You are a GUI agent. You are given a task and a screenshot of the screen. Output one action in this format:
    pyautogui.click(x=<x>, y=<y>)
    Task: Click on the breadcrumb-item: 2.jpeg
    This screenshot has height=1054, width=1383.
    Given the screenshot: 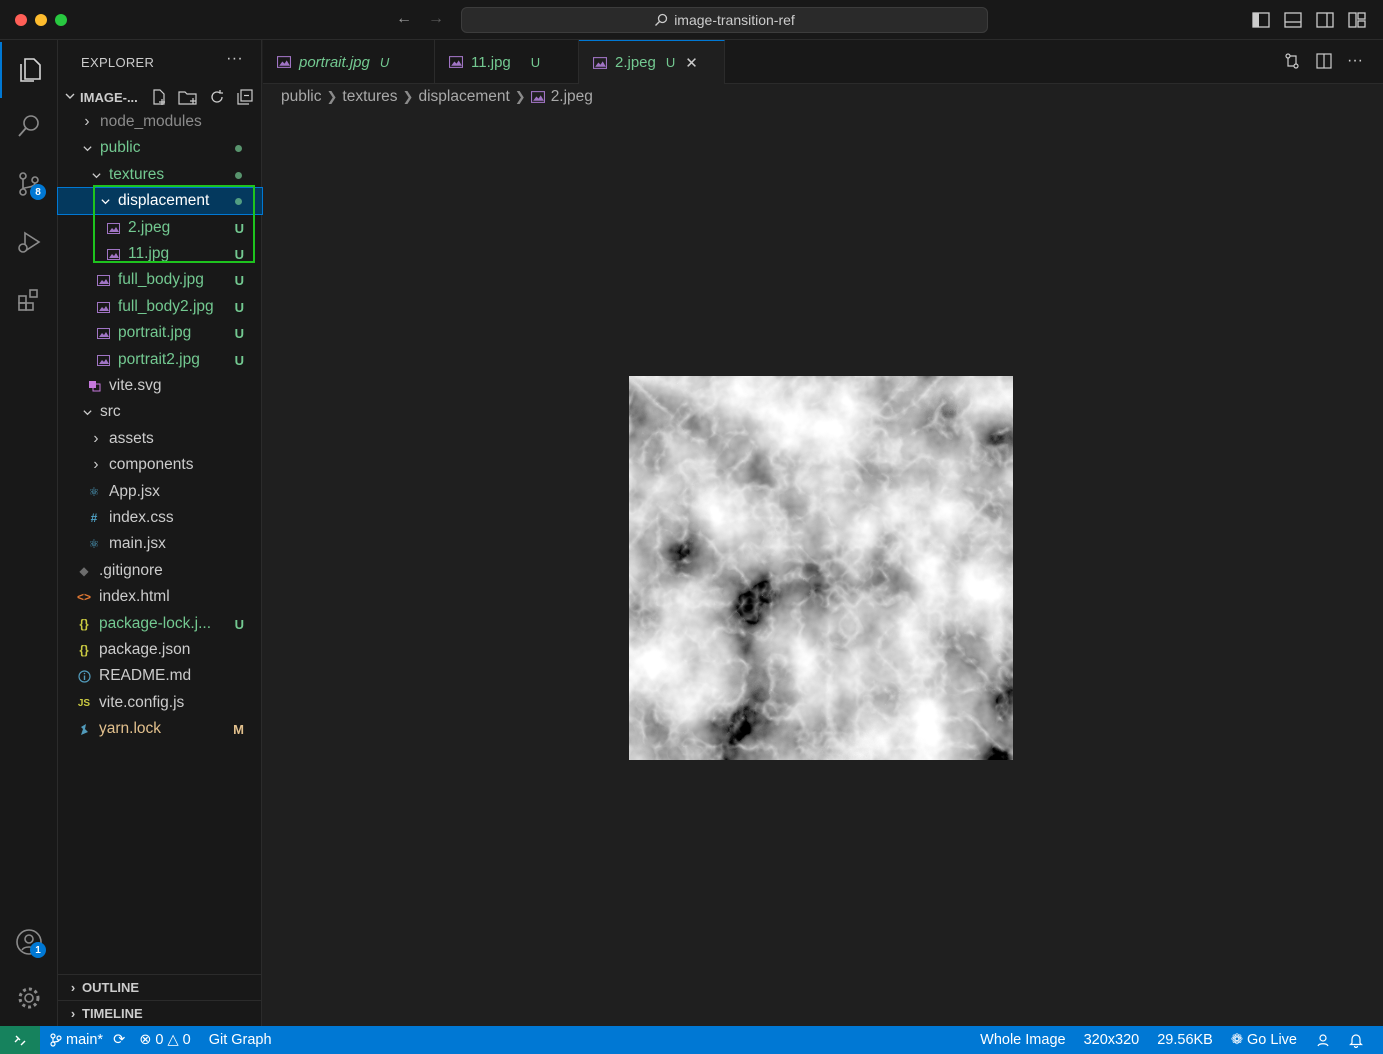 What is the action you would take?
    pyautogui.click(x=572, y=97)
    